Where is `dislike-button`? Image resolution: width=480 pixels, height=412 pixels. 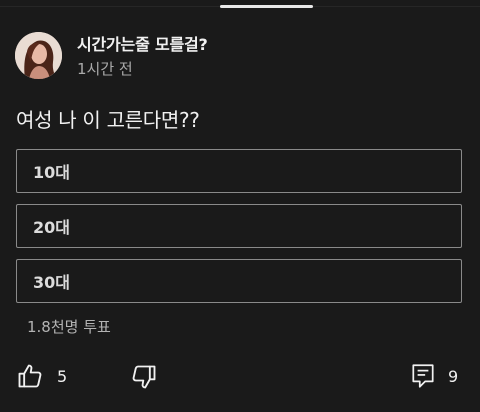
dislike-button is located at coordinates (144, 377).